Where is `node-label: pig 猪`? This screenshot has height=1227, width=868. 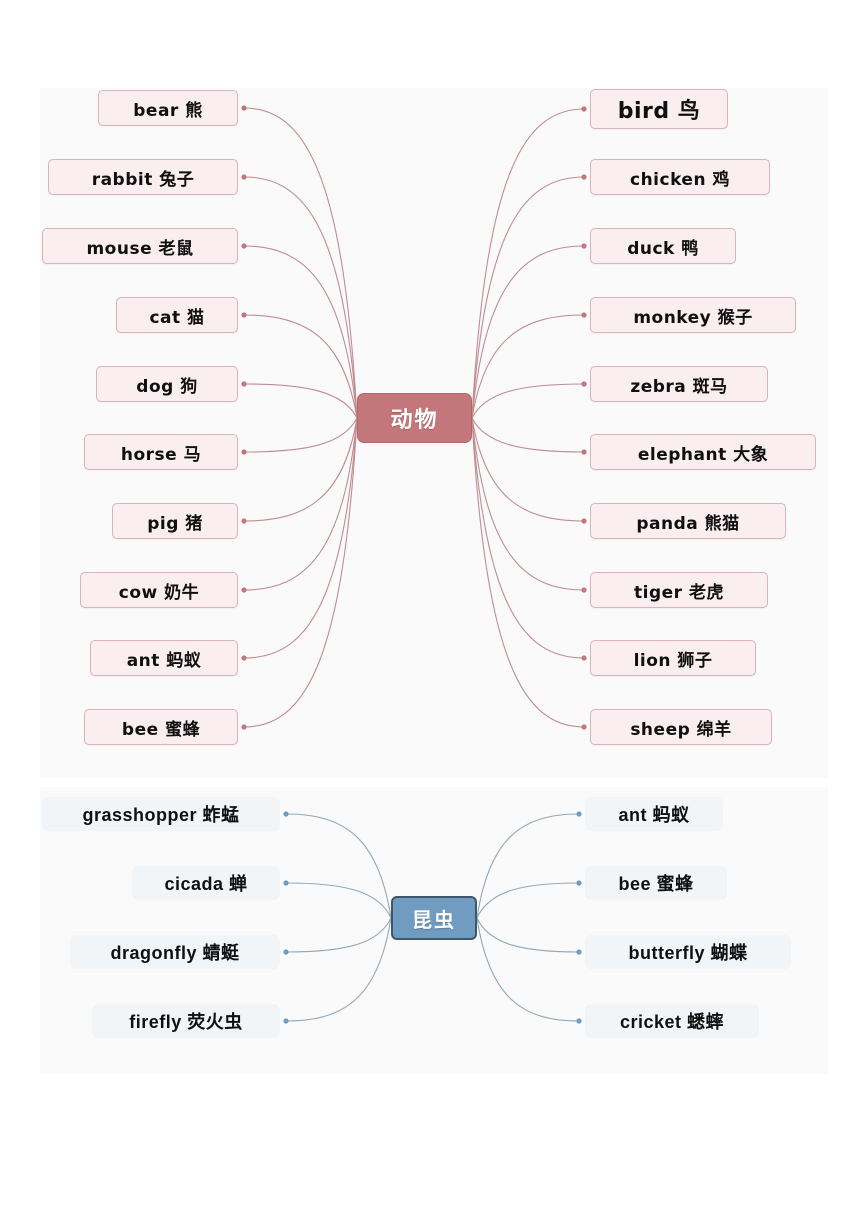 node-label: pig 猪 is located at coordinates (175, 523).